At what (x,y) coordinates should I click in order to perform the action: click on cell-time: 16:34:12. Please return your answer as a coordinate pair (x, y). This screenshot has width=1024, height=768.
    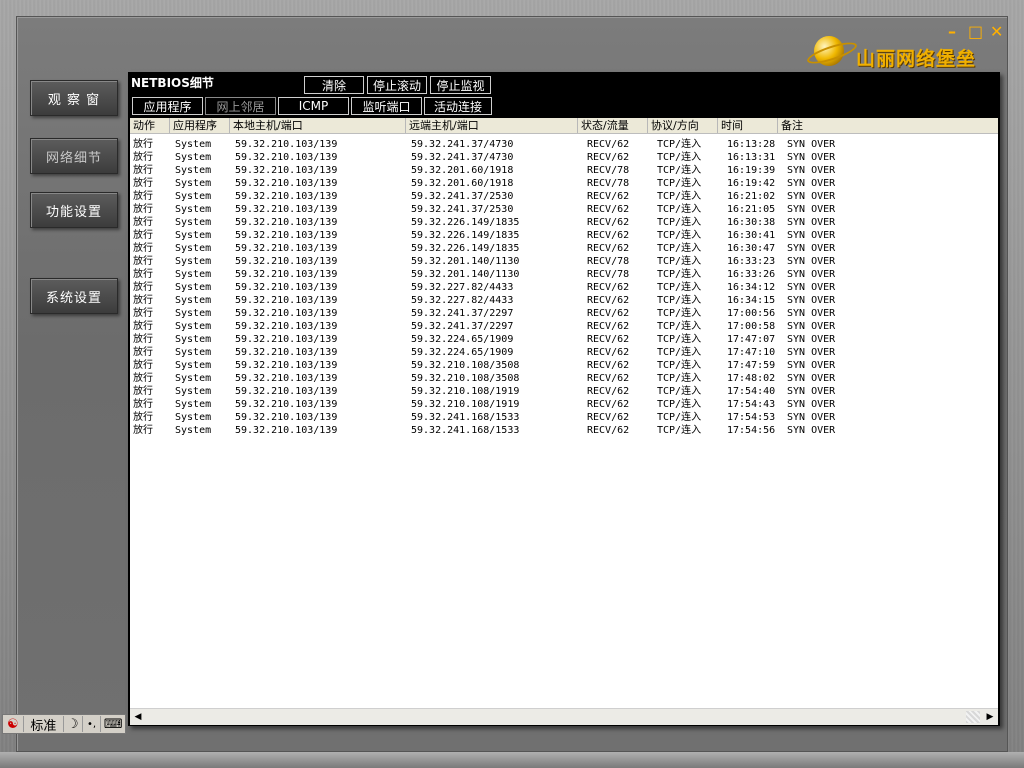
    Looking at the image, I should click on (751, 287).